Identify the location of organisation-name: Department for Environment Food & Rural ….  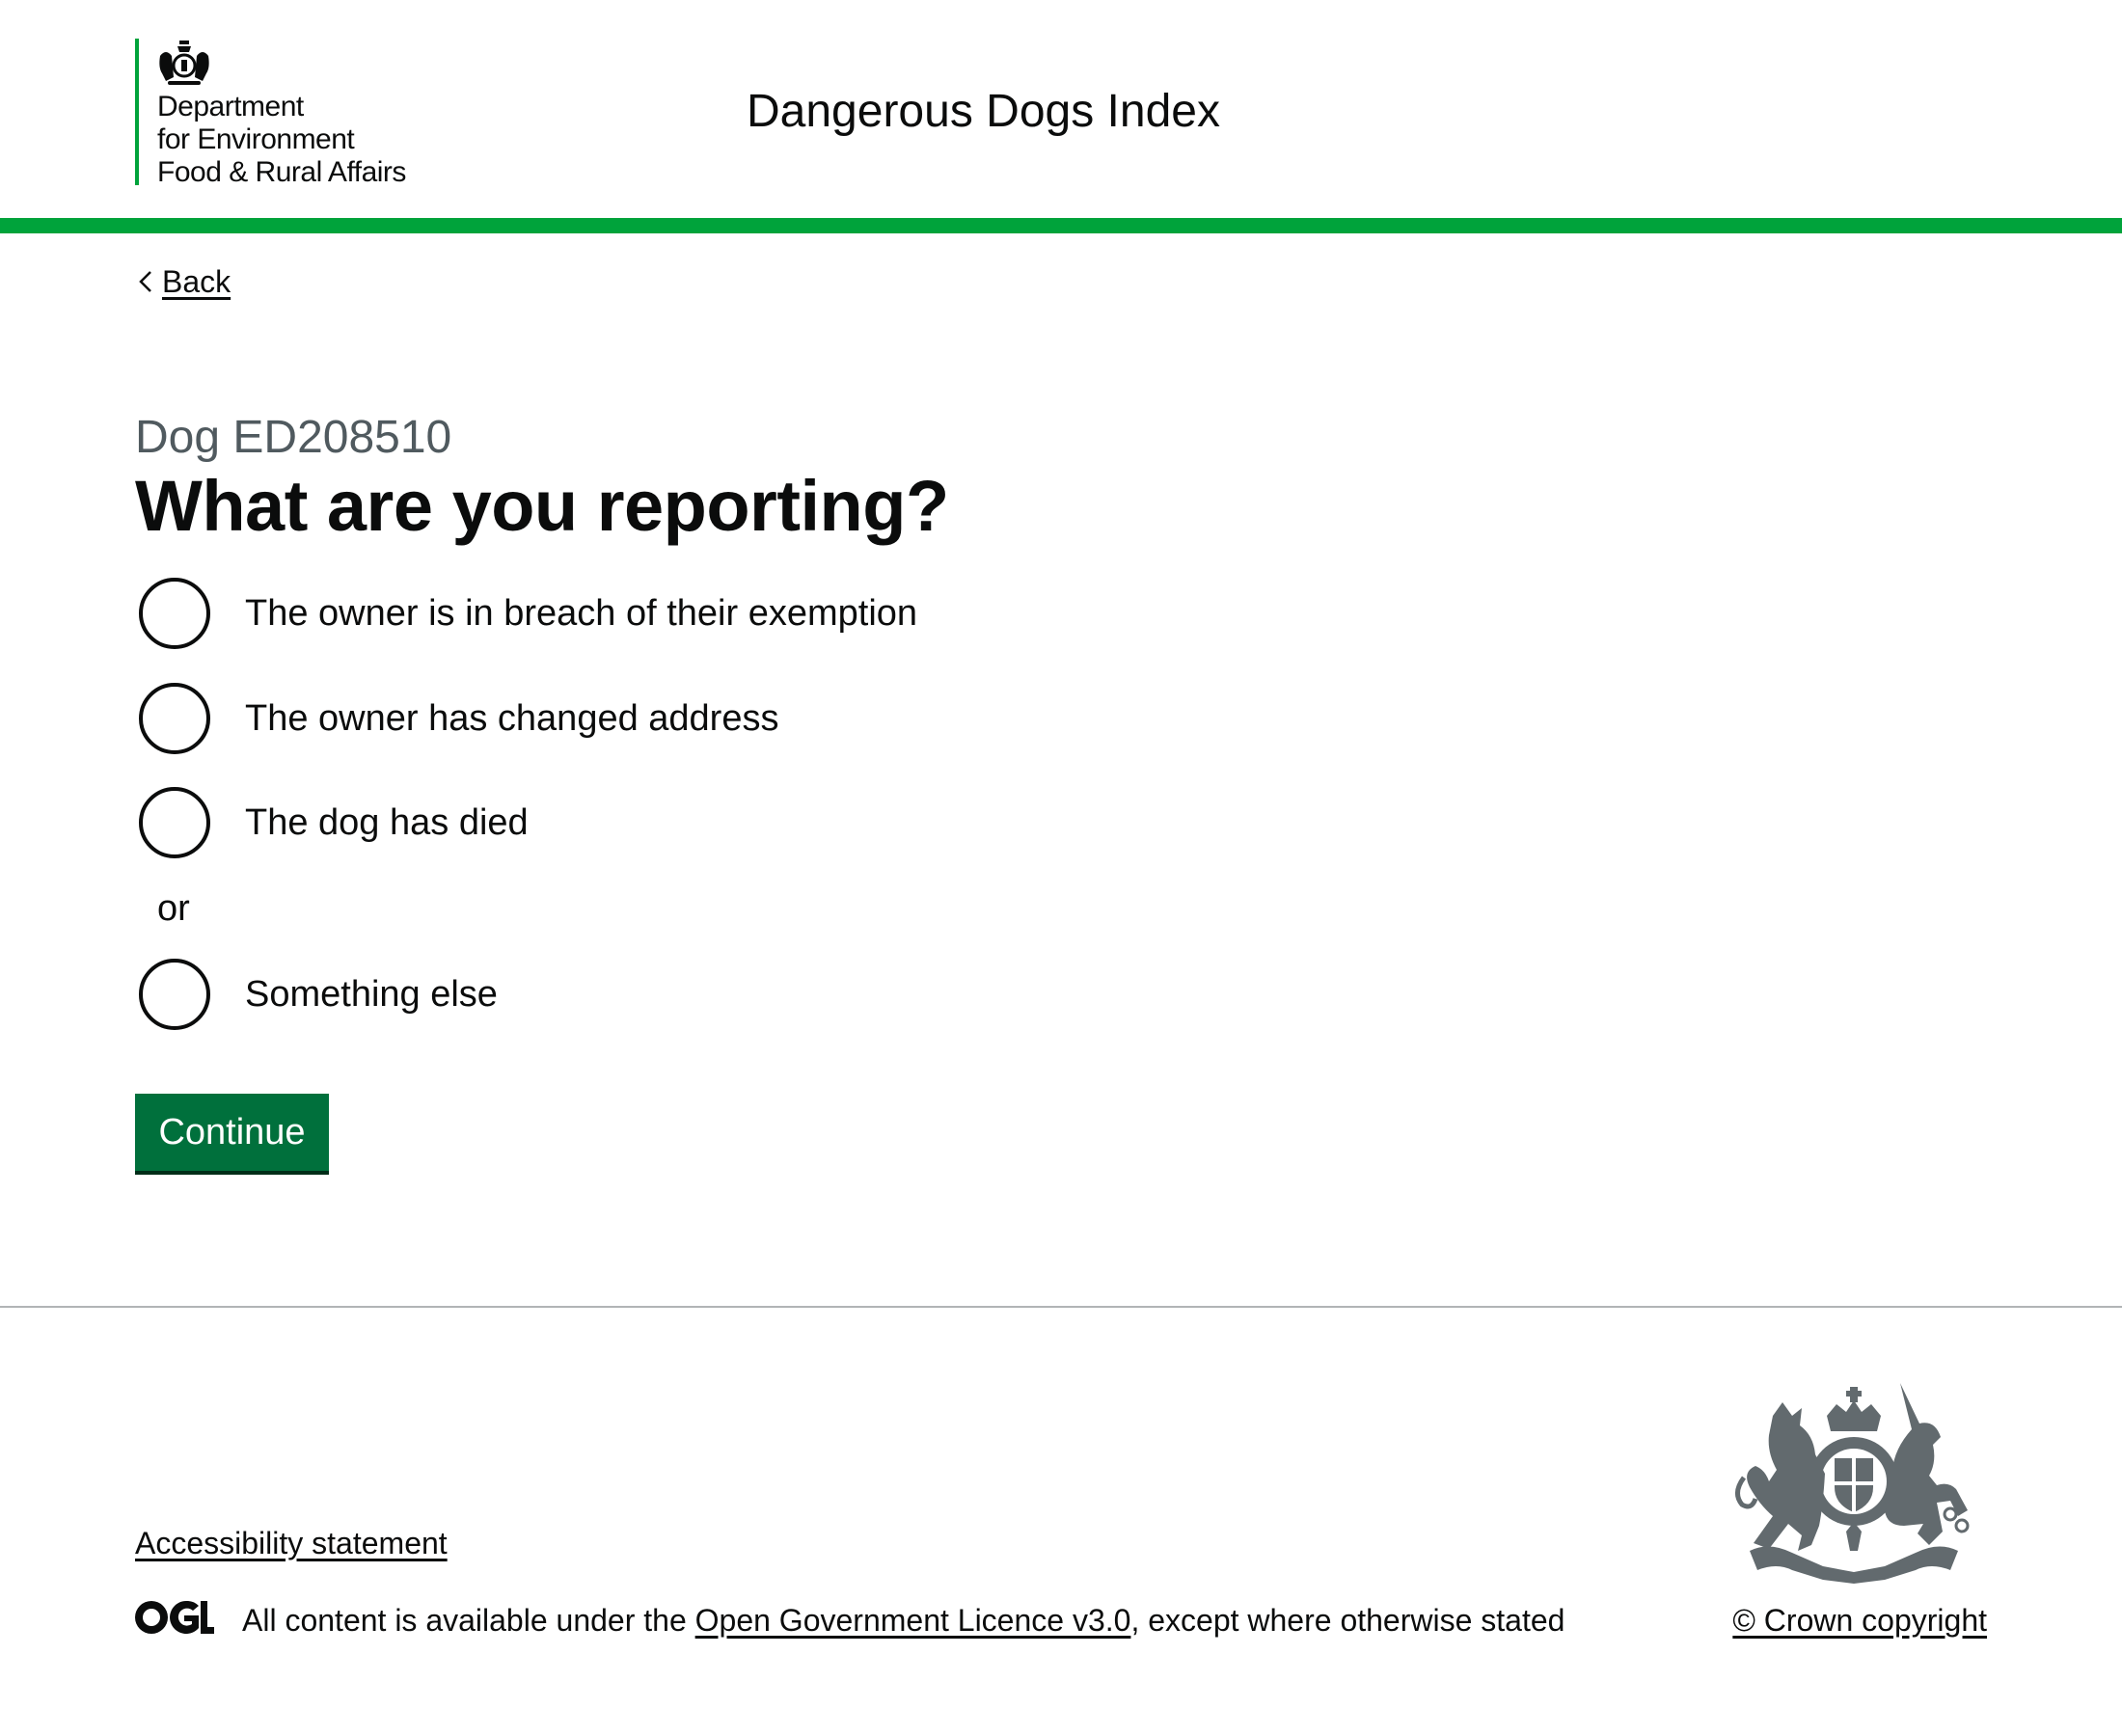
(282, 140).